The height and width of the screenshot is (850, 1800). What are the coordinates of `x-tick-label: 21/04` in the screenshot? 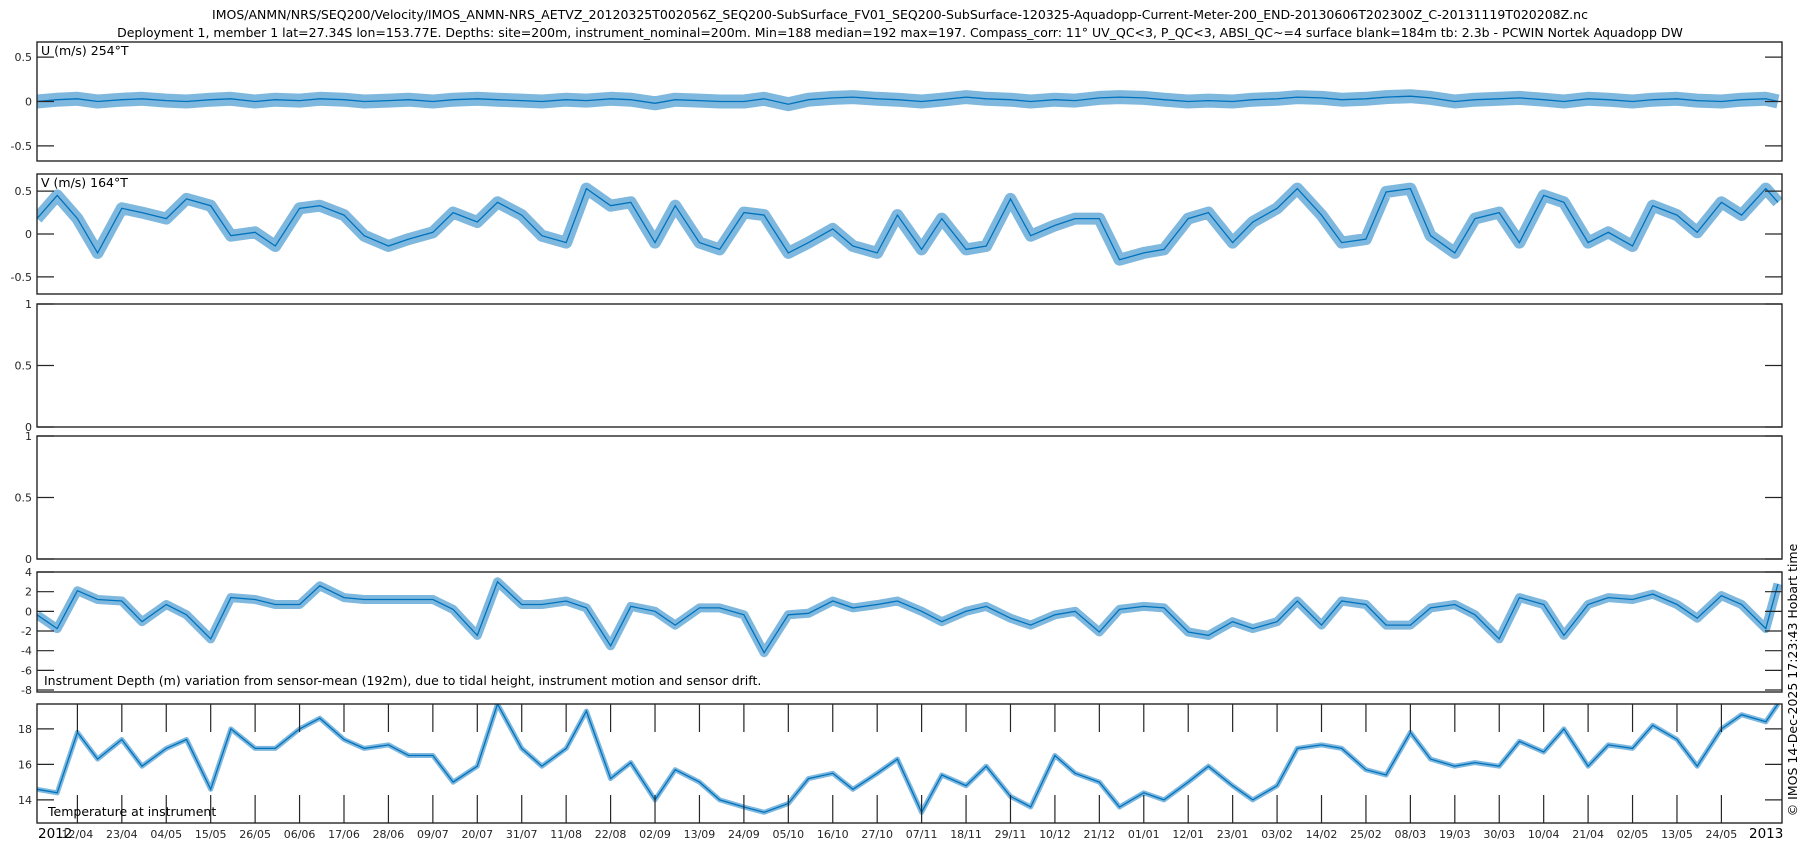 It's located at (1588, 834).